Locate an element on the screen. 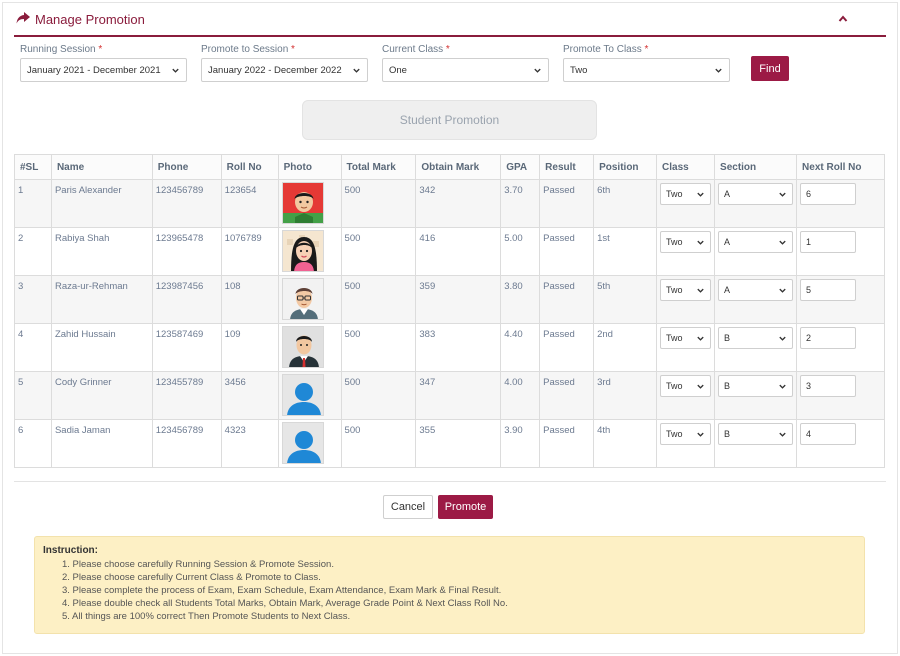  running-session-select: January 2021 - December 2021 is located at coordinates (103, 70).